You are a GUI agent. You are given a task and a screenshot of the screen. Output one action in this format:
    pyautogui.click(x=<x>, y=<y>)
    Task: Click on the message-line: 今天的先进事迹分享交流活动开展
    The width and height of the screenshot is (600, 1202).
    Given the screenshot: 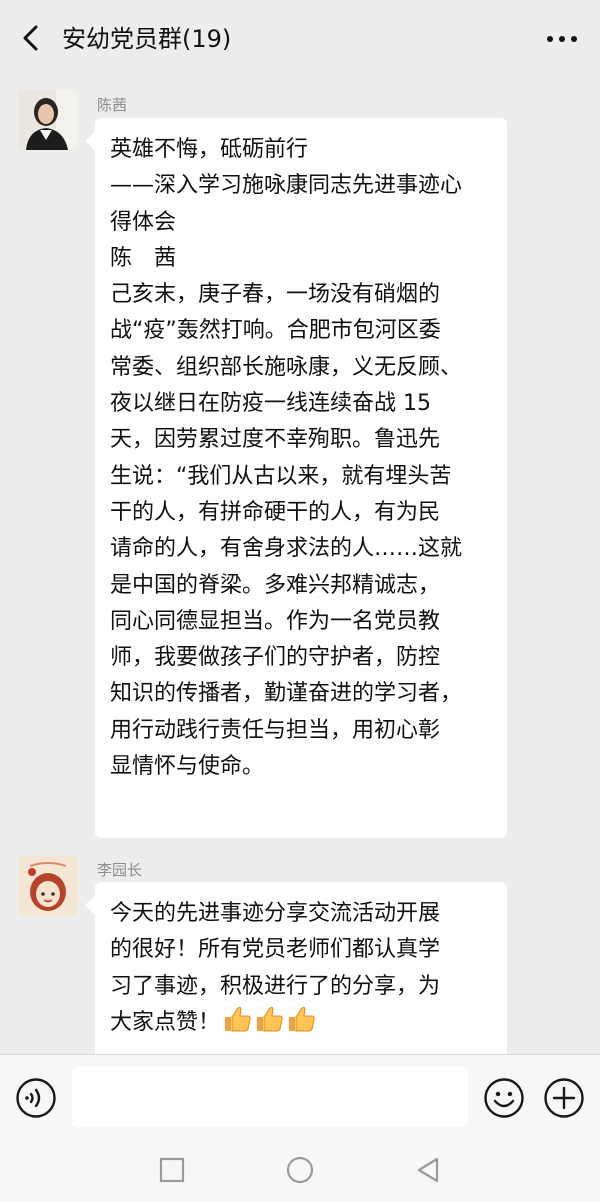 What is the action you would take?
    pyautogui.click(x=275, y=913)
    